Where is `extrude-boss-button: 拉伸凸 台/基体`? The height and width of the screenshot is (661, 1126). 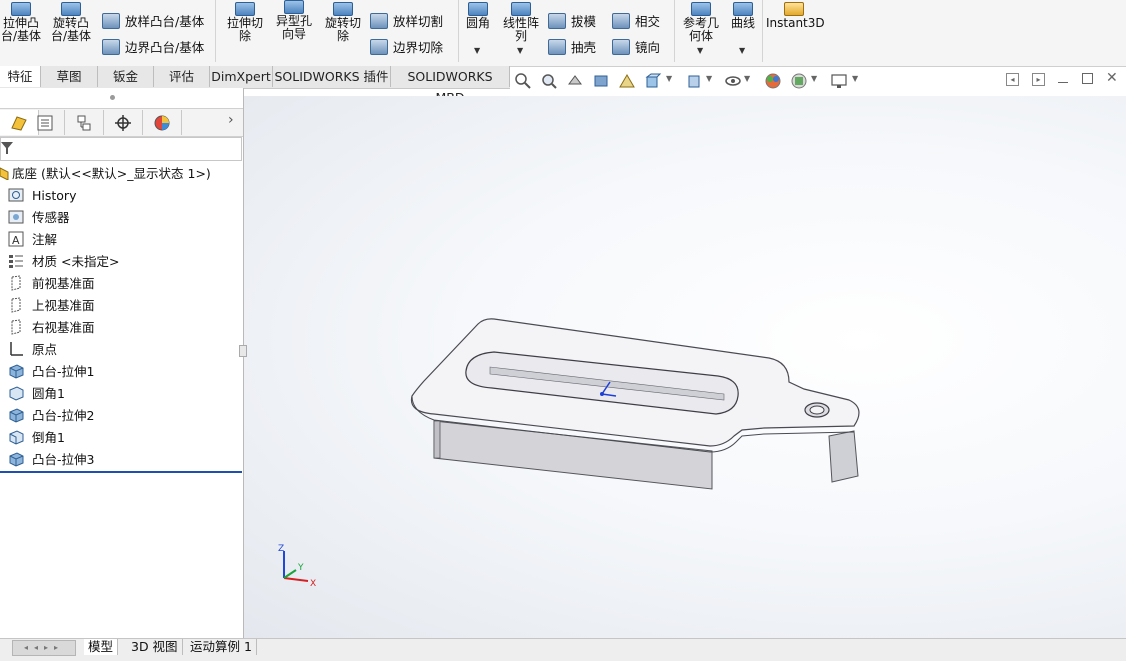 extrude-boss-button: 拉伸凸 台/基体 is located at coordinates (21, 22).